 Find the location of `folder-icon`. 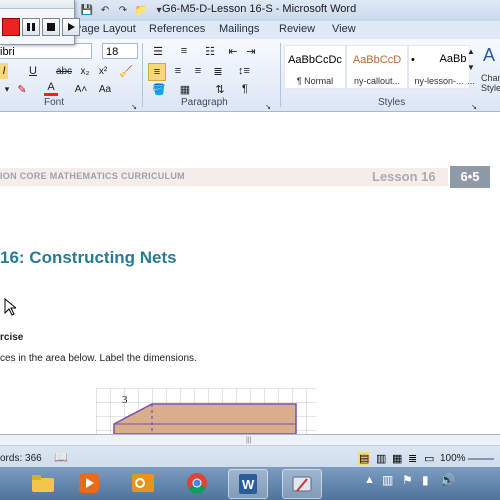

folder-icon is located at coordinates (43, 483).